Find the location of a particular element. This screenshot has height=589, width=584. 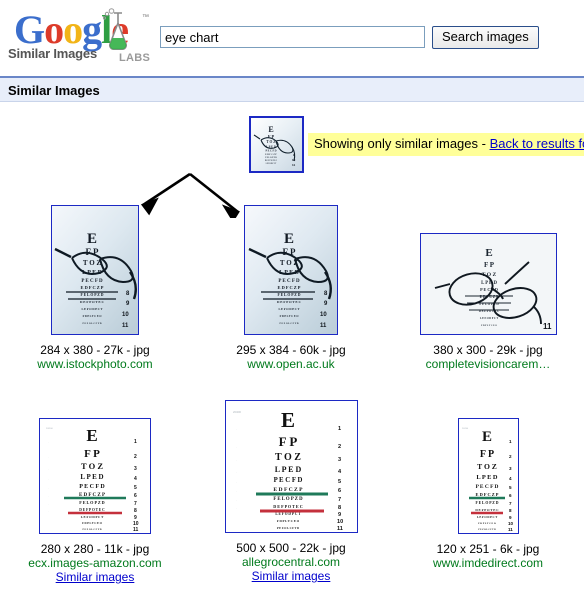

result-site: www.open.ac.uk is located at coordinates (291, 364).